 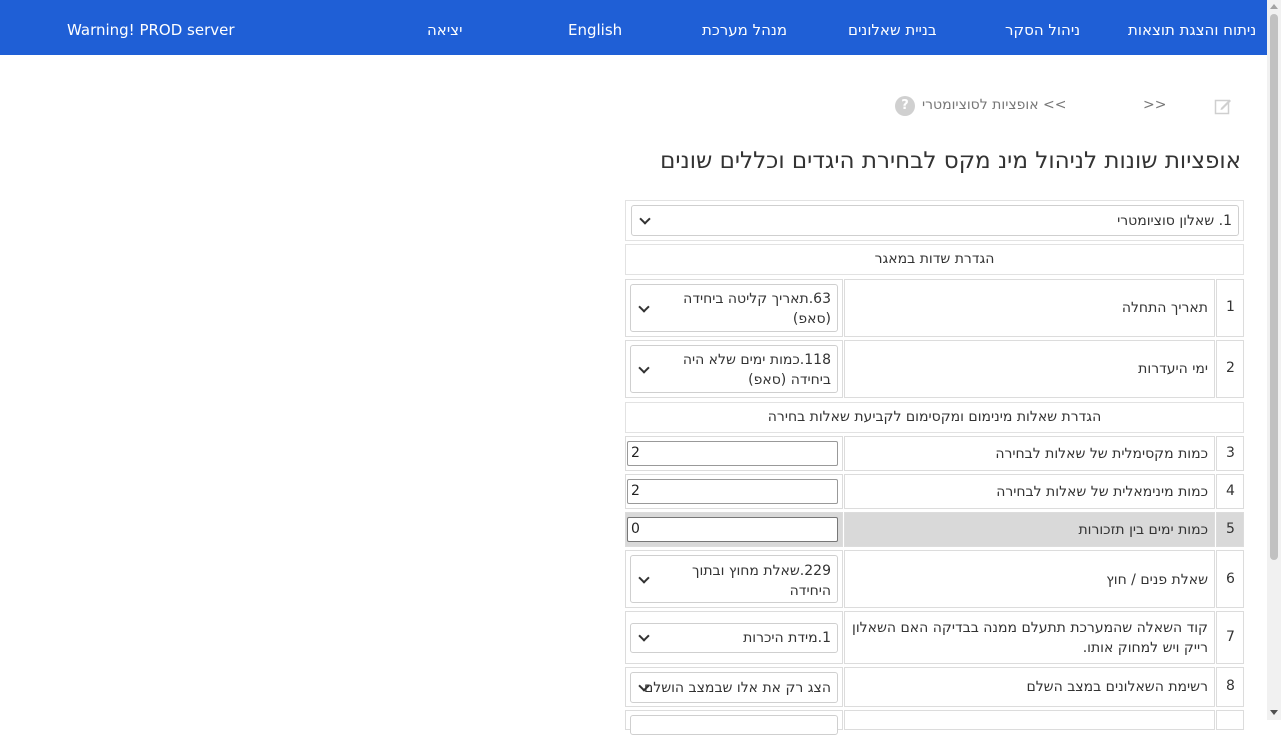 What do you see at coordinates (1274, 287) in the screenshot?
I see `scroll-thumb` at bounding box center [1274, 287].